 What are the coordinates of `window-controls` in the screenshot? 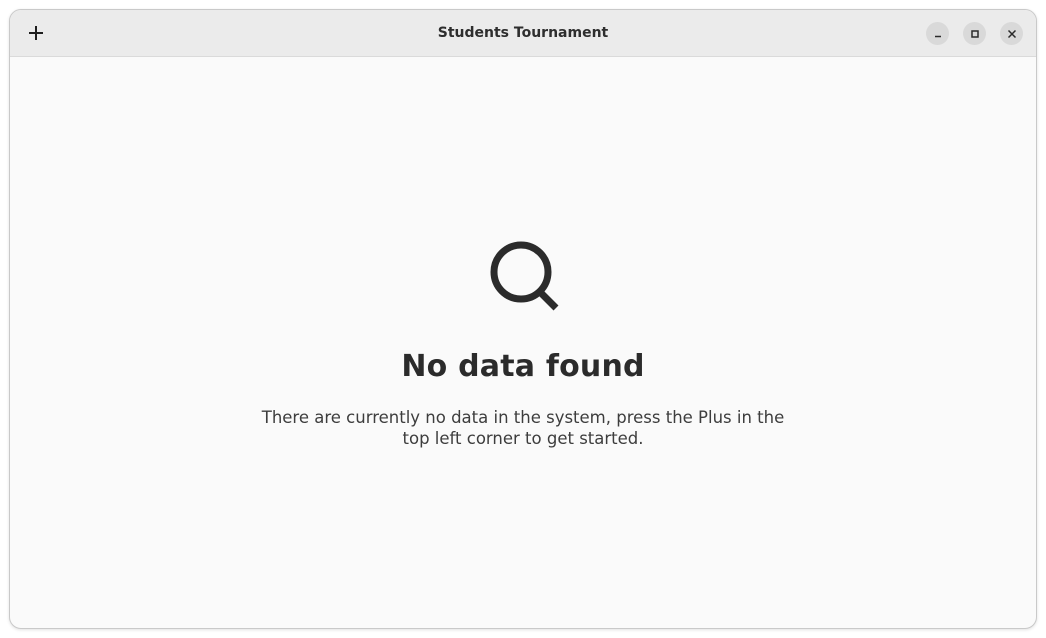 It's located at (974, 33).